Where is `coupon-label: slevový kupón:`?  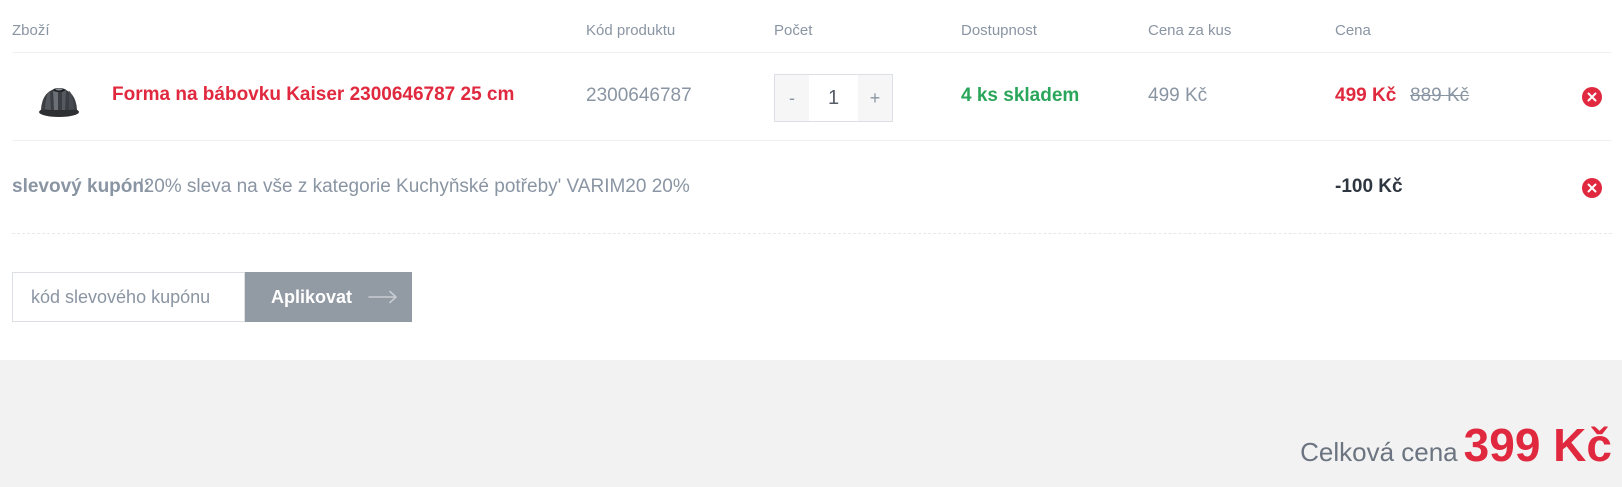
coupon-label: slevový kupón: is located at coordinates (81, 186).